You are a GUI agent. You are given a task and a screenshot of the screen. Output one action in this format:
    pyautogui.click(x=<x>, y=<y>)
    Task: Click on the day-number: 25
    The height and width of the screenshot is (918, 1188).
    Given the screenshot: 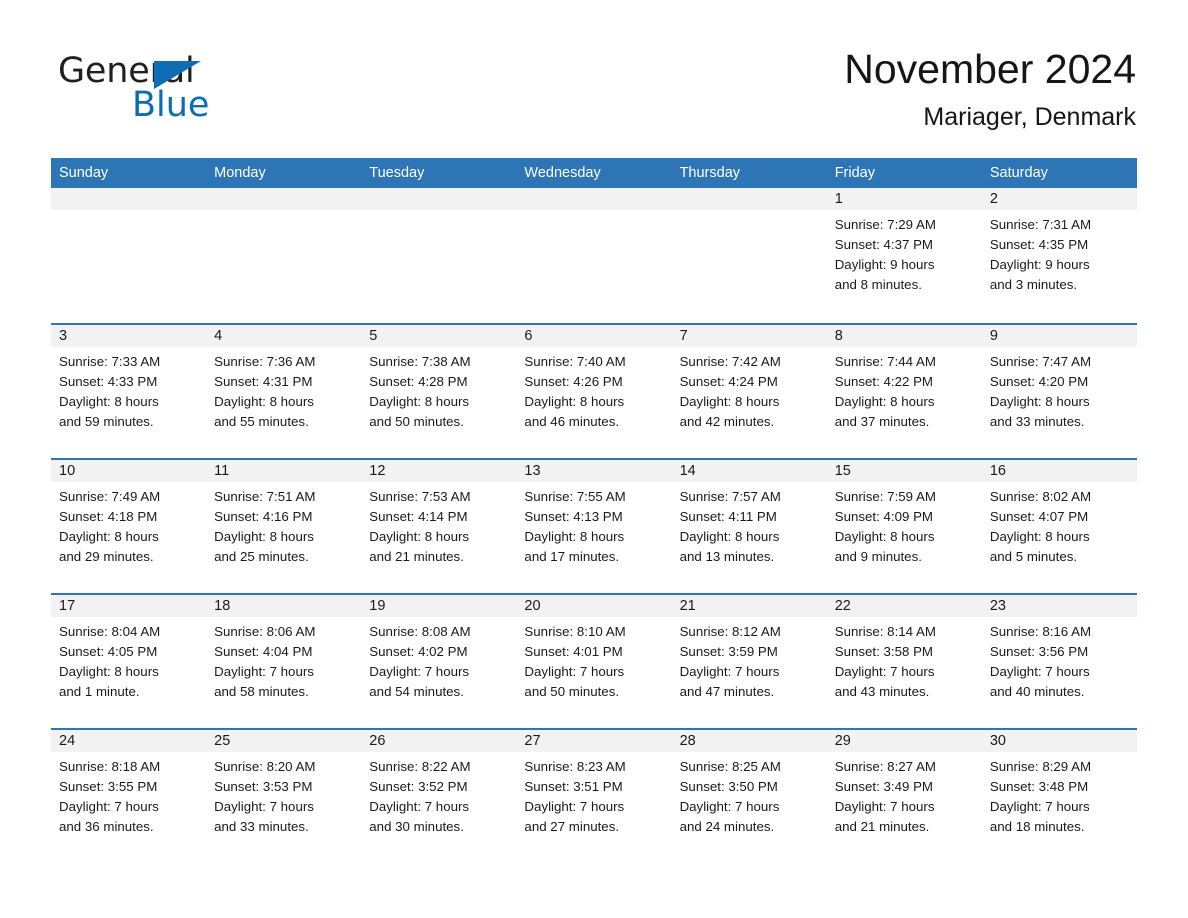 What is the action you would take?
    pyautogui.click(x=222, y=741)
    